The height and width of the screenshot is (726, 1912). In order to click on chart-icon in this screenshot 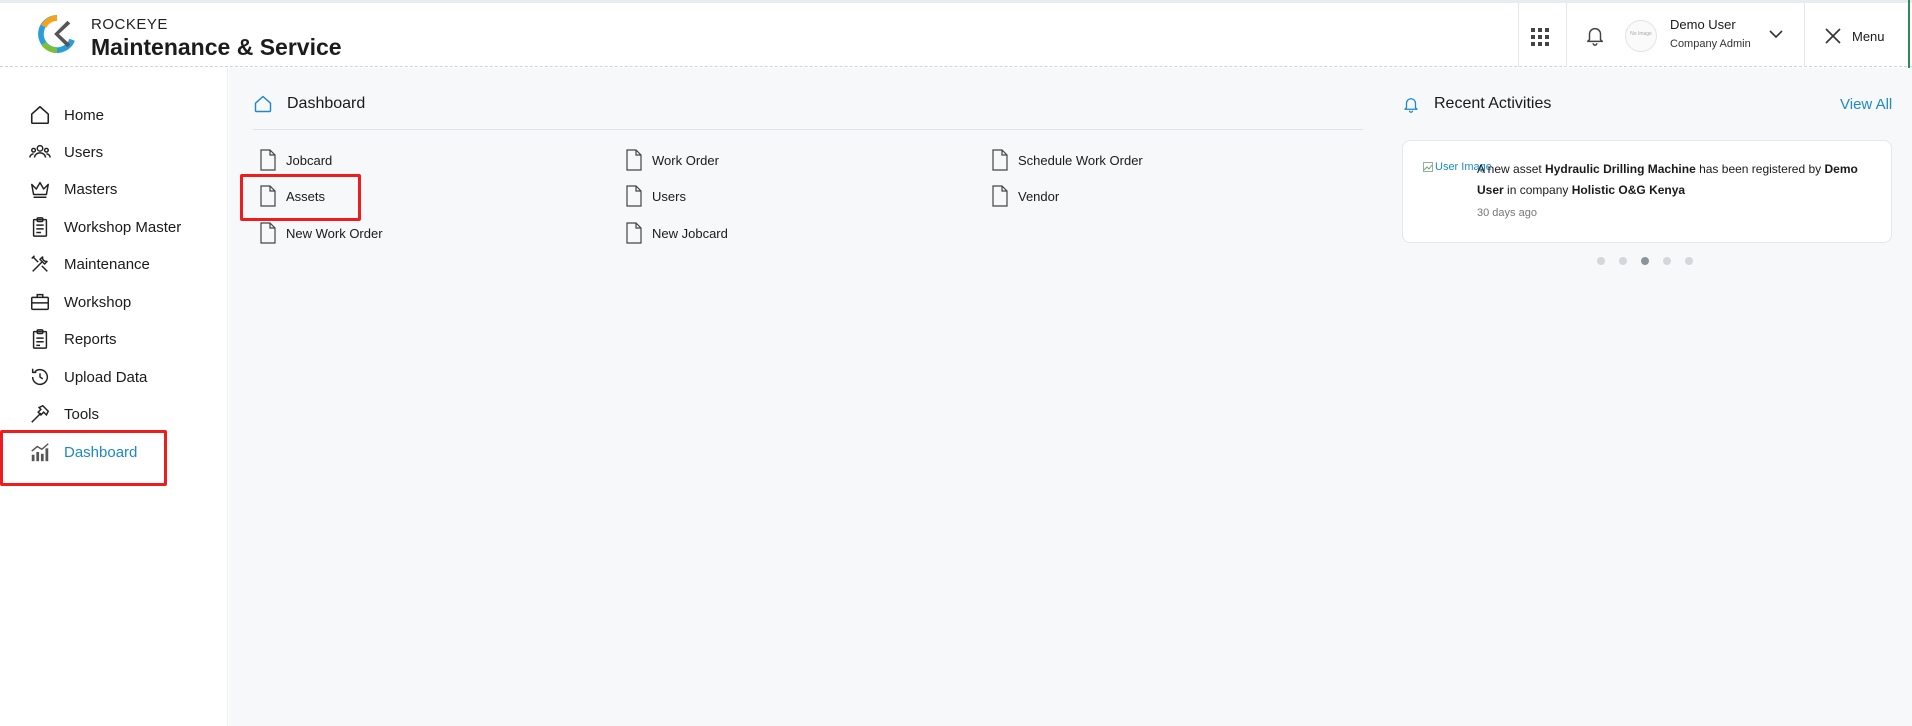, I will do `click(40, 452)`.